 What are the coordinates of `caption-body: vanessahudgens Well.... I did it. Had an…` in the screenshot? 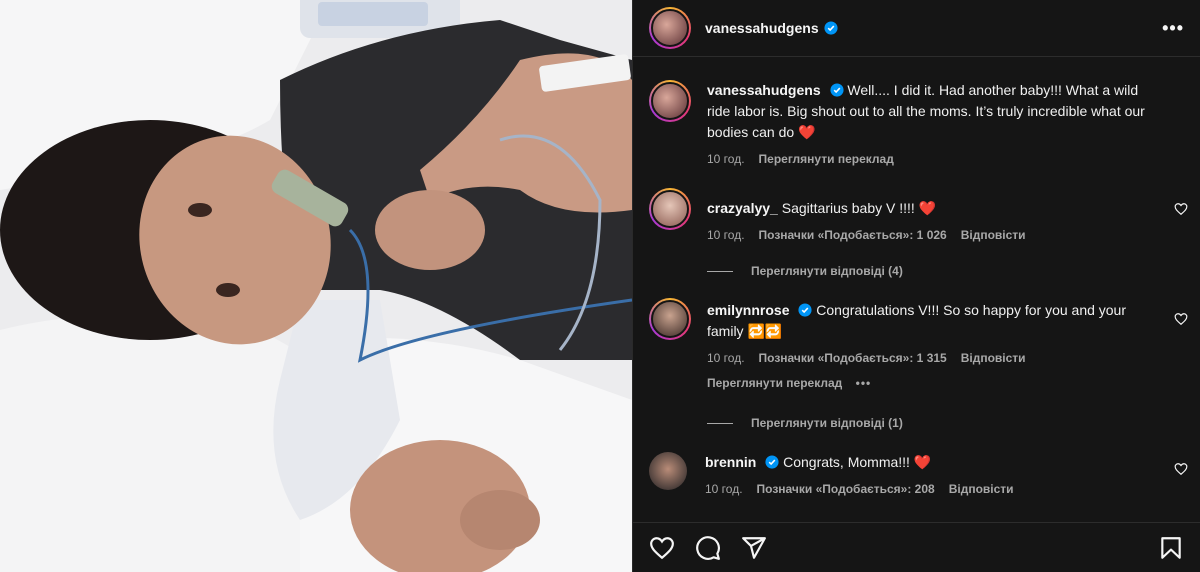 It's located at (947, 125).